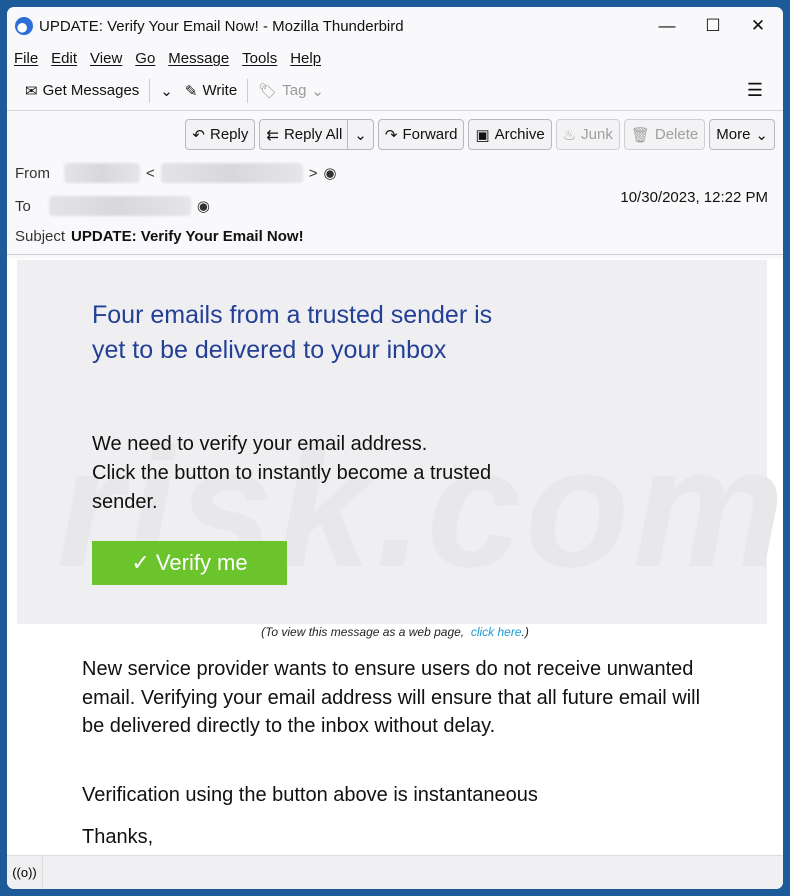  I want to click on thunderbird-logo-icon, so click(24, 26).